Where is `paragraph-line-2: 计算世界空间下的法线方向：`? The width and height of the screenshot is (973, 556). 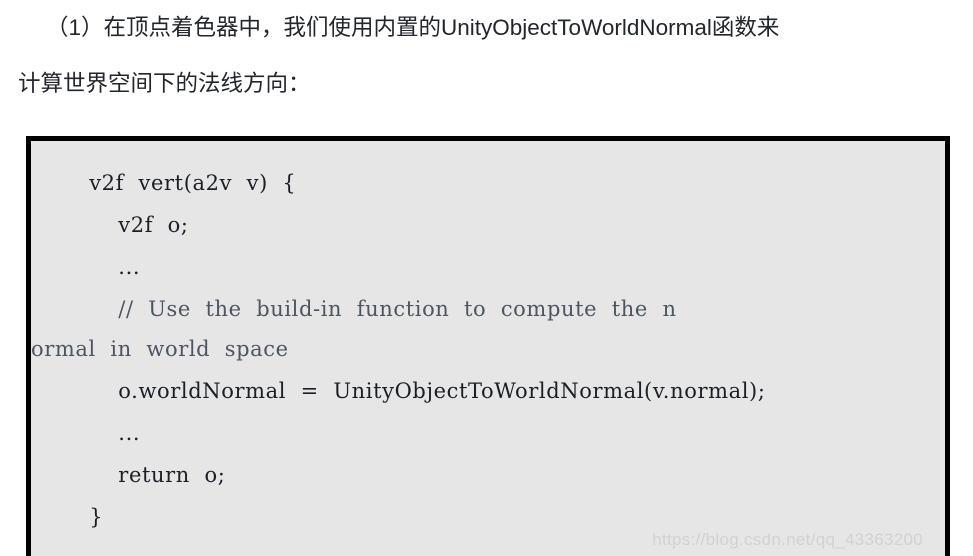
paragraph-line-2: 计算世界空间下的法线方向： is located at coordinates (164, 83).